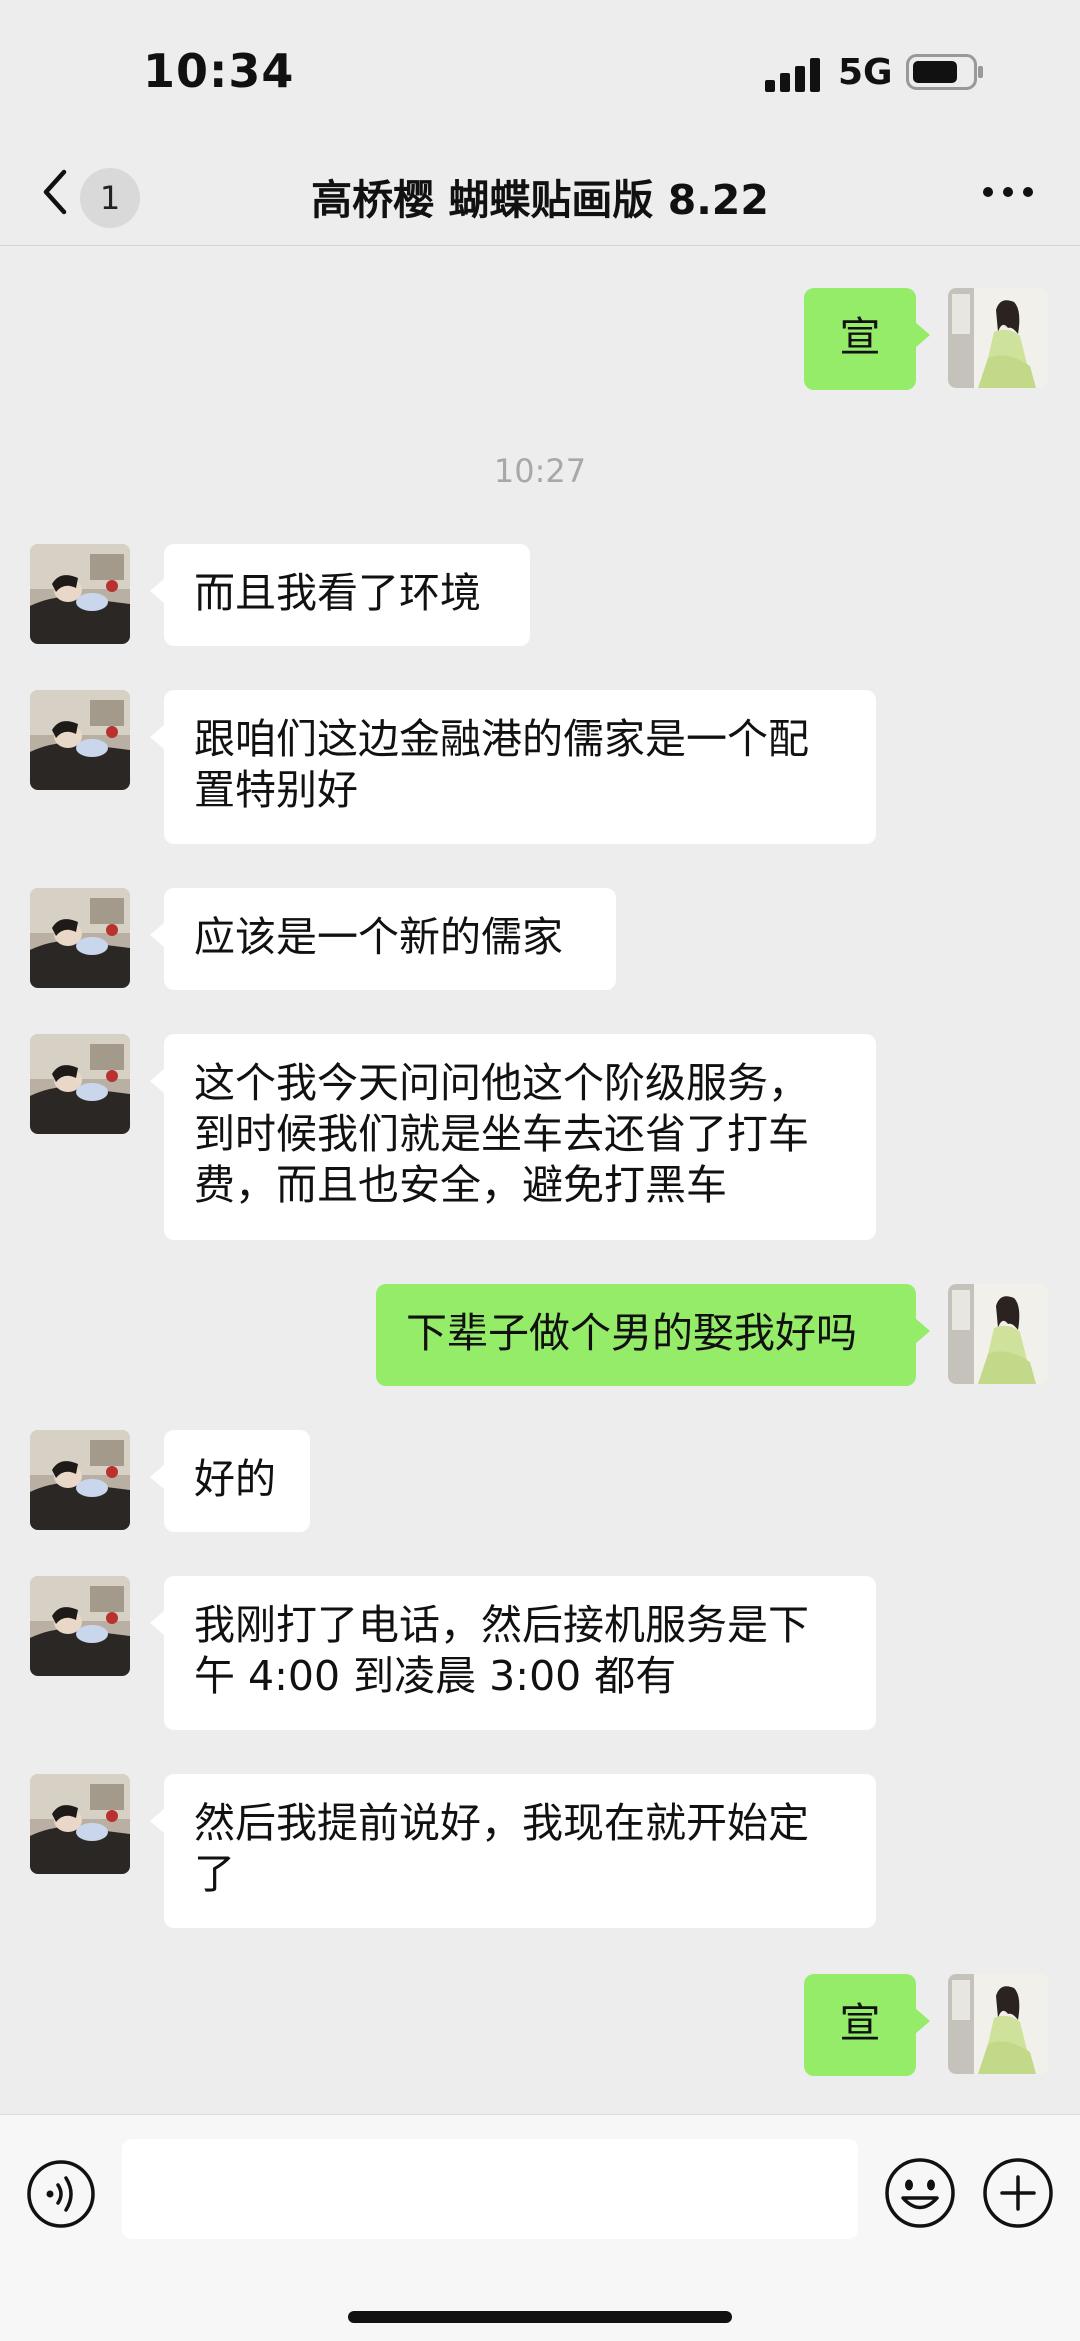  I want to click on message-input, so click(490, 2189).